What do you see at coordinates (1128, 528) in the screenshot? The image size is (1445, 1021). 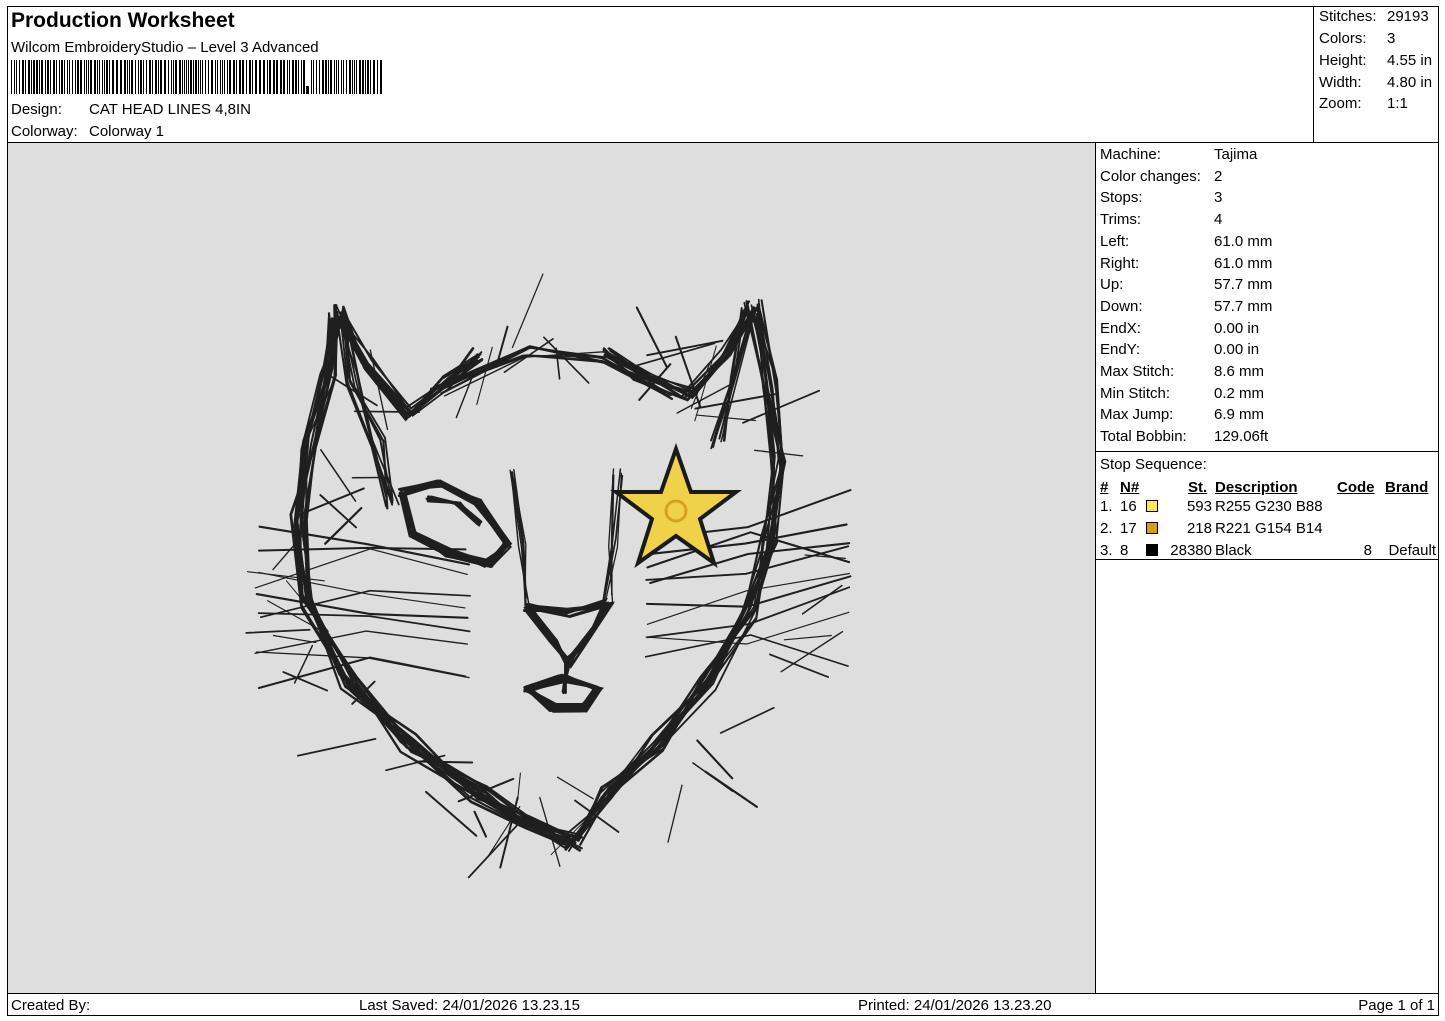 I see `row-needle: 17` at bounding box center [1128, 528].